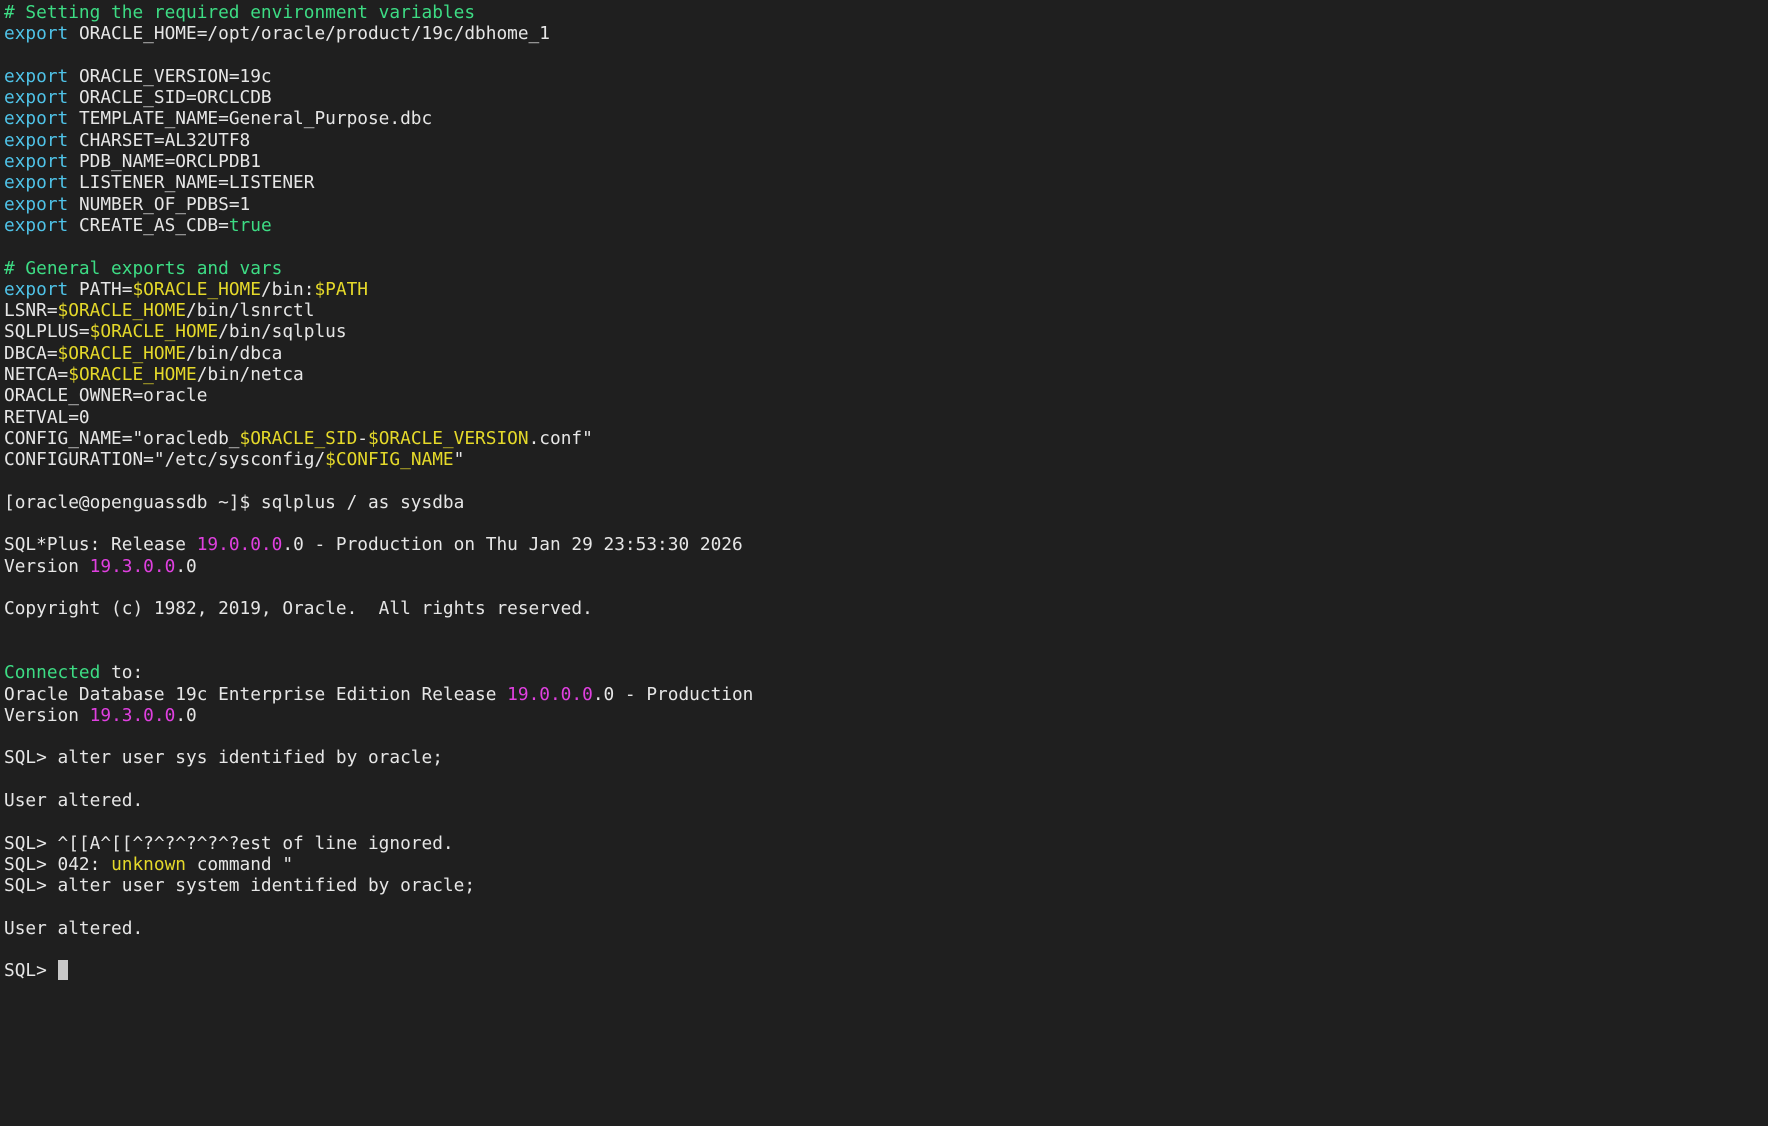  Describe the element at coordinates (389, 460) in the screenshot. I see `terminal-text-variable: $CONFIG_NAME` at that location.